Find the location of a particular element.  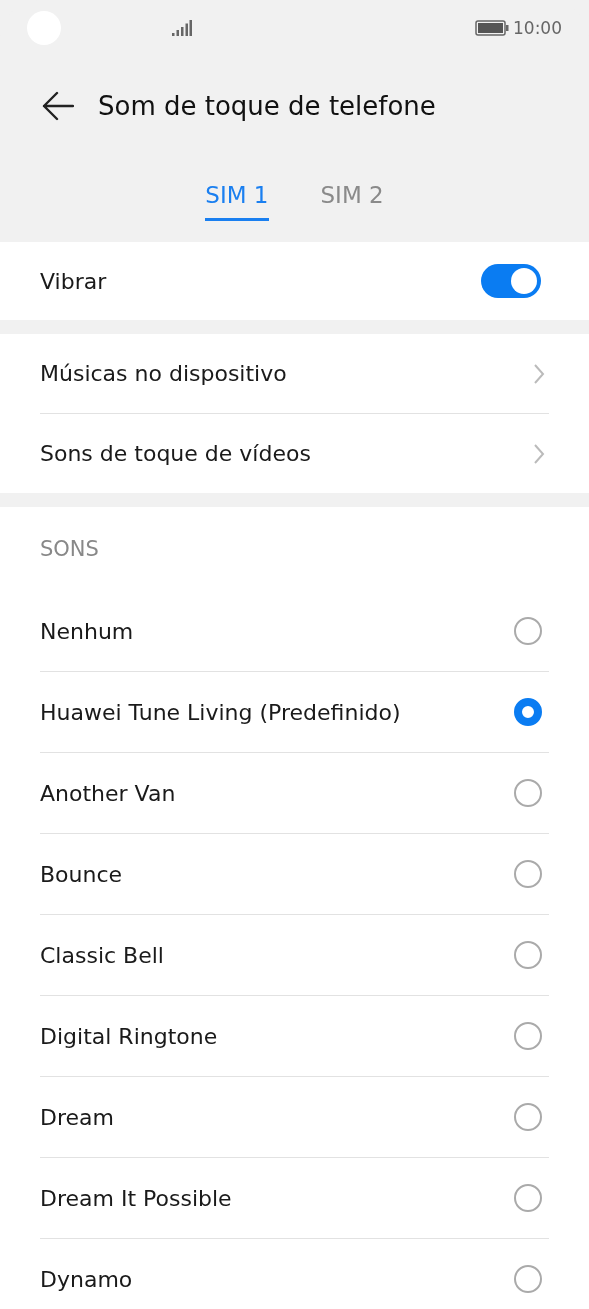

ringtone-label: Dynamo is located at coordinates (86, 1279).